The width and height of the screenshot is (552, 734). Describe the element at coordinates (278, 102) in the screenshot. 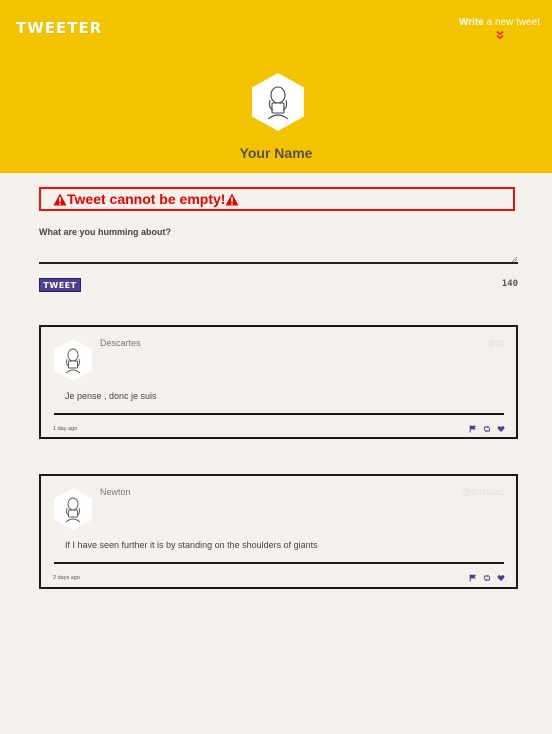

I see `profile-avatar` at that location.